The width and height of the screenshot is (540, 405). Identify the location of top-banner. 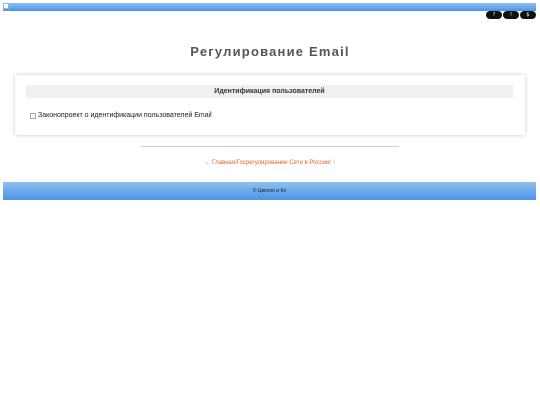
(269, 7).